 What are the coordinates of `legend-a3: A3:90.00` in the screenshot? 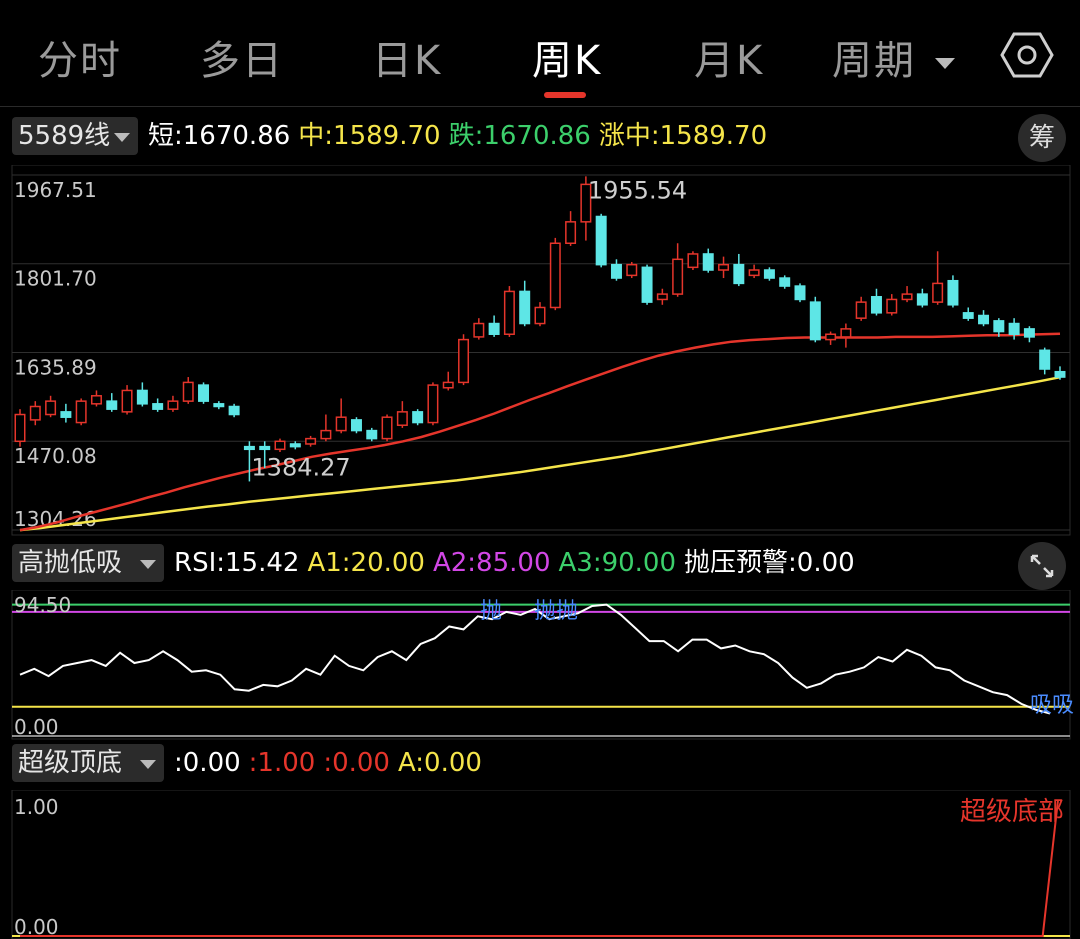 It's located at (617, 563).